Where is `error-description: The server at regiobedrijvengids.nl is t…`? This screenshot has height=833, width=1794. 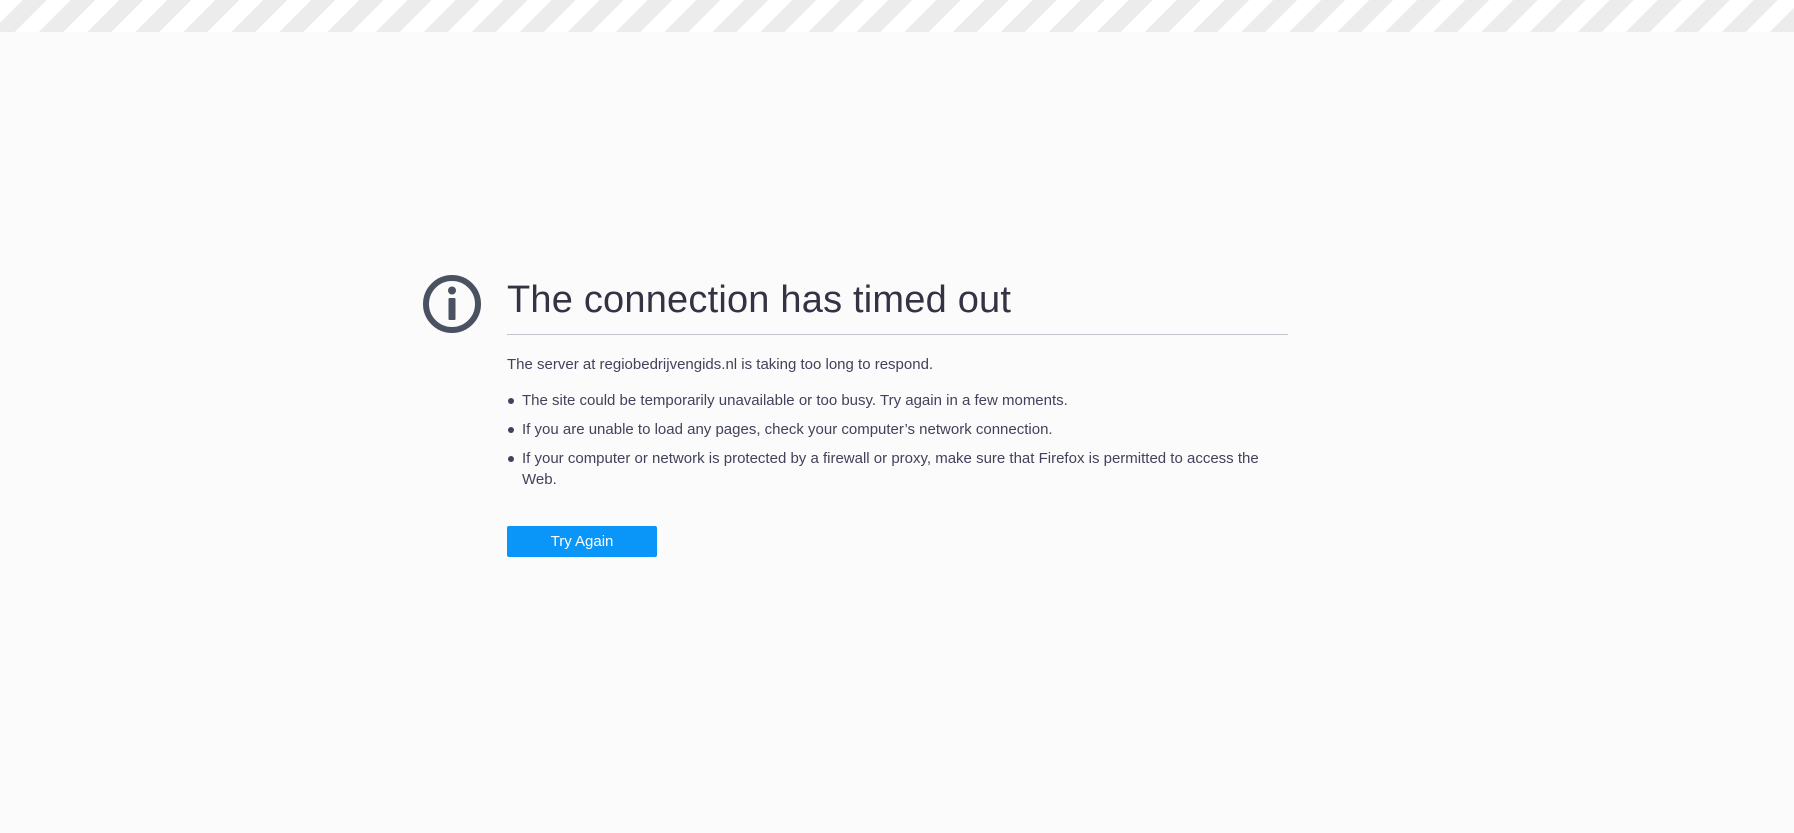
error-description: The server at regiobedrijvengids.nl is t… is located at coordinates (720, 364).